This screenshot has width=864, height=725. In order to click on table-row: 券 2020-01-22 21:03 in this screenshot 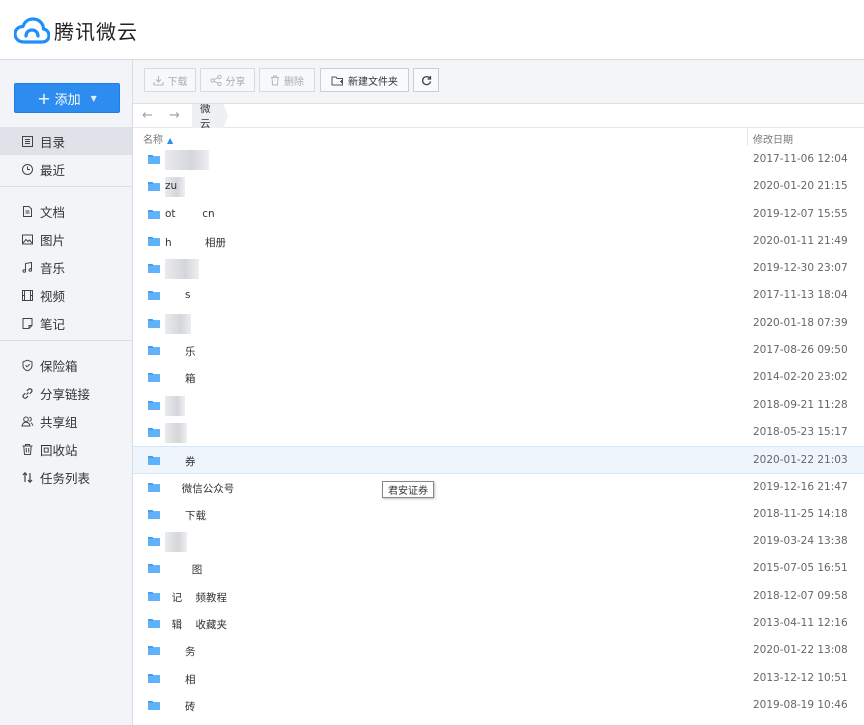, I will do `click(498, 460)`.